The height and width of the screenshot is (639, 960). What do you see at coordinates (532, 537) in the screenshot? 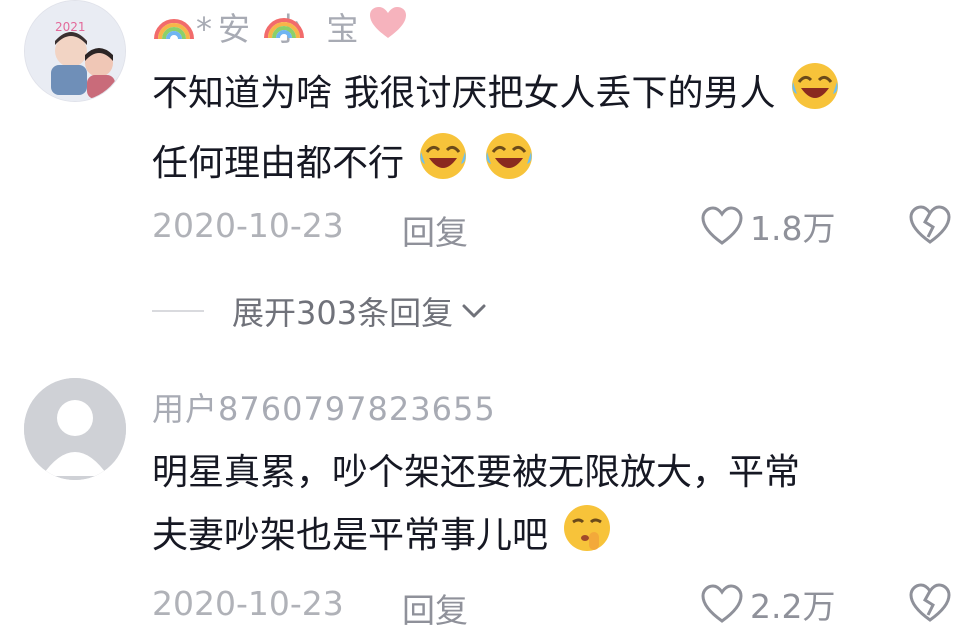
I see `comment-line: 夫妻吵架也是平常事儿吧` at bounding box center [532, 537].